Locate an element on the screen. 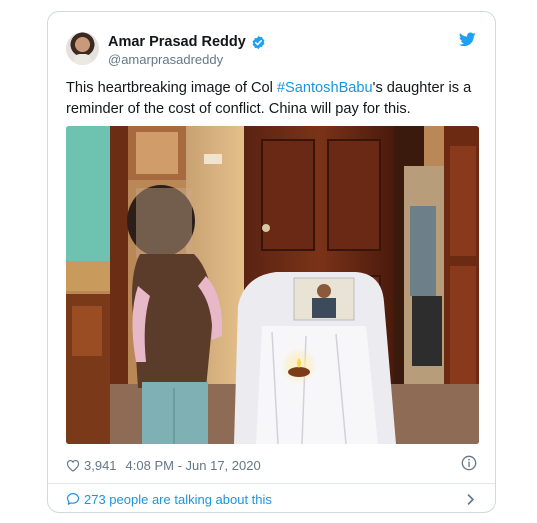 This screenshot has height=523, width=537. conversation-link: 273 people are talking about this is located at coordinates (271, 499).